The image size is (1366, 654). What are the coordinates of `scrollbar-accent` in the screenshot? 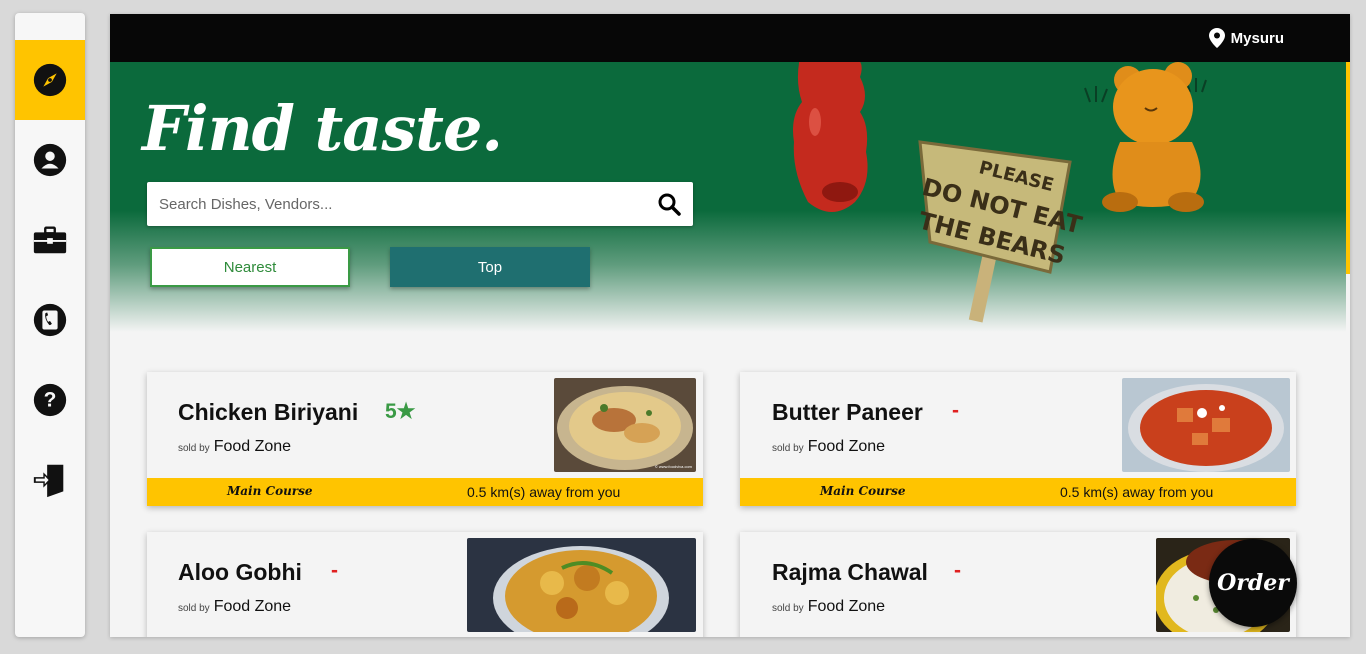 It's located at (1348, 168).